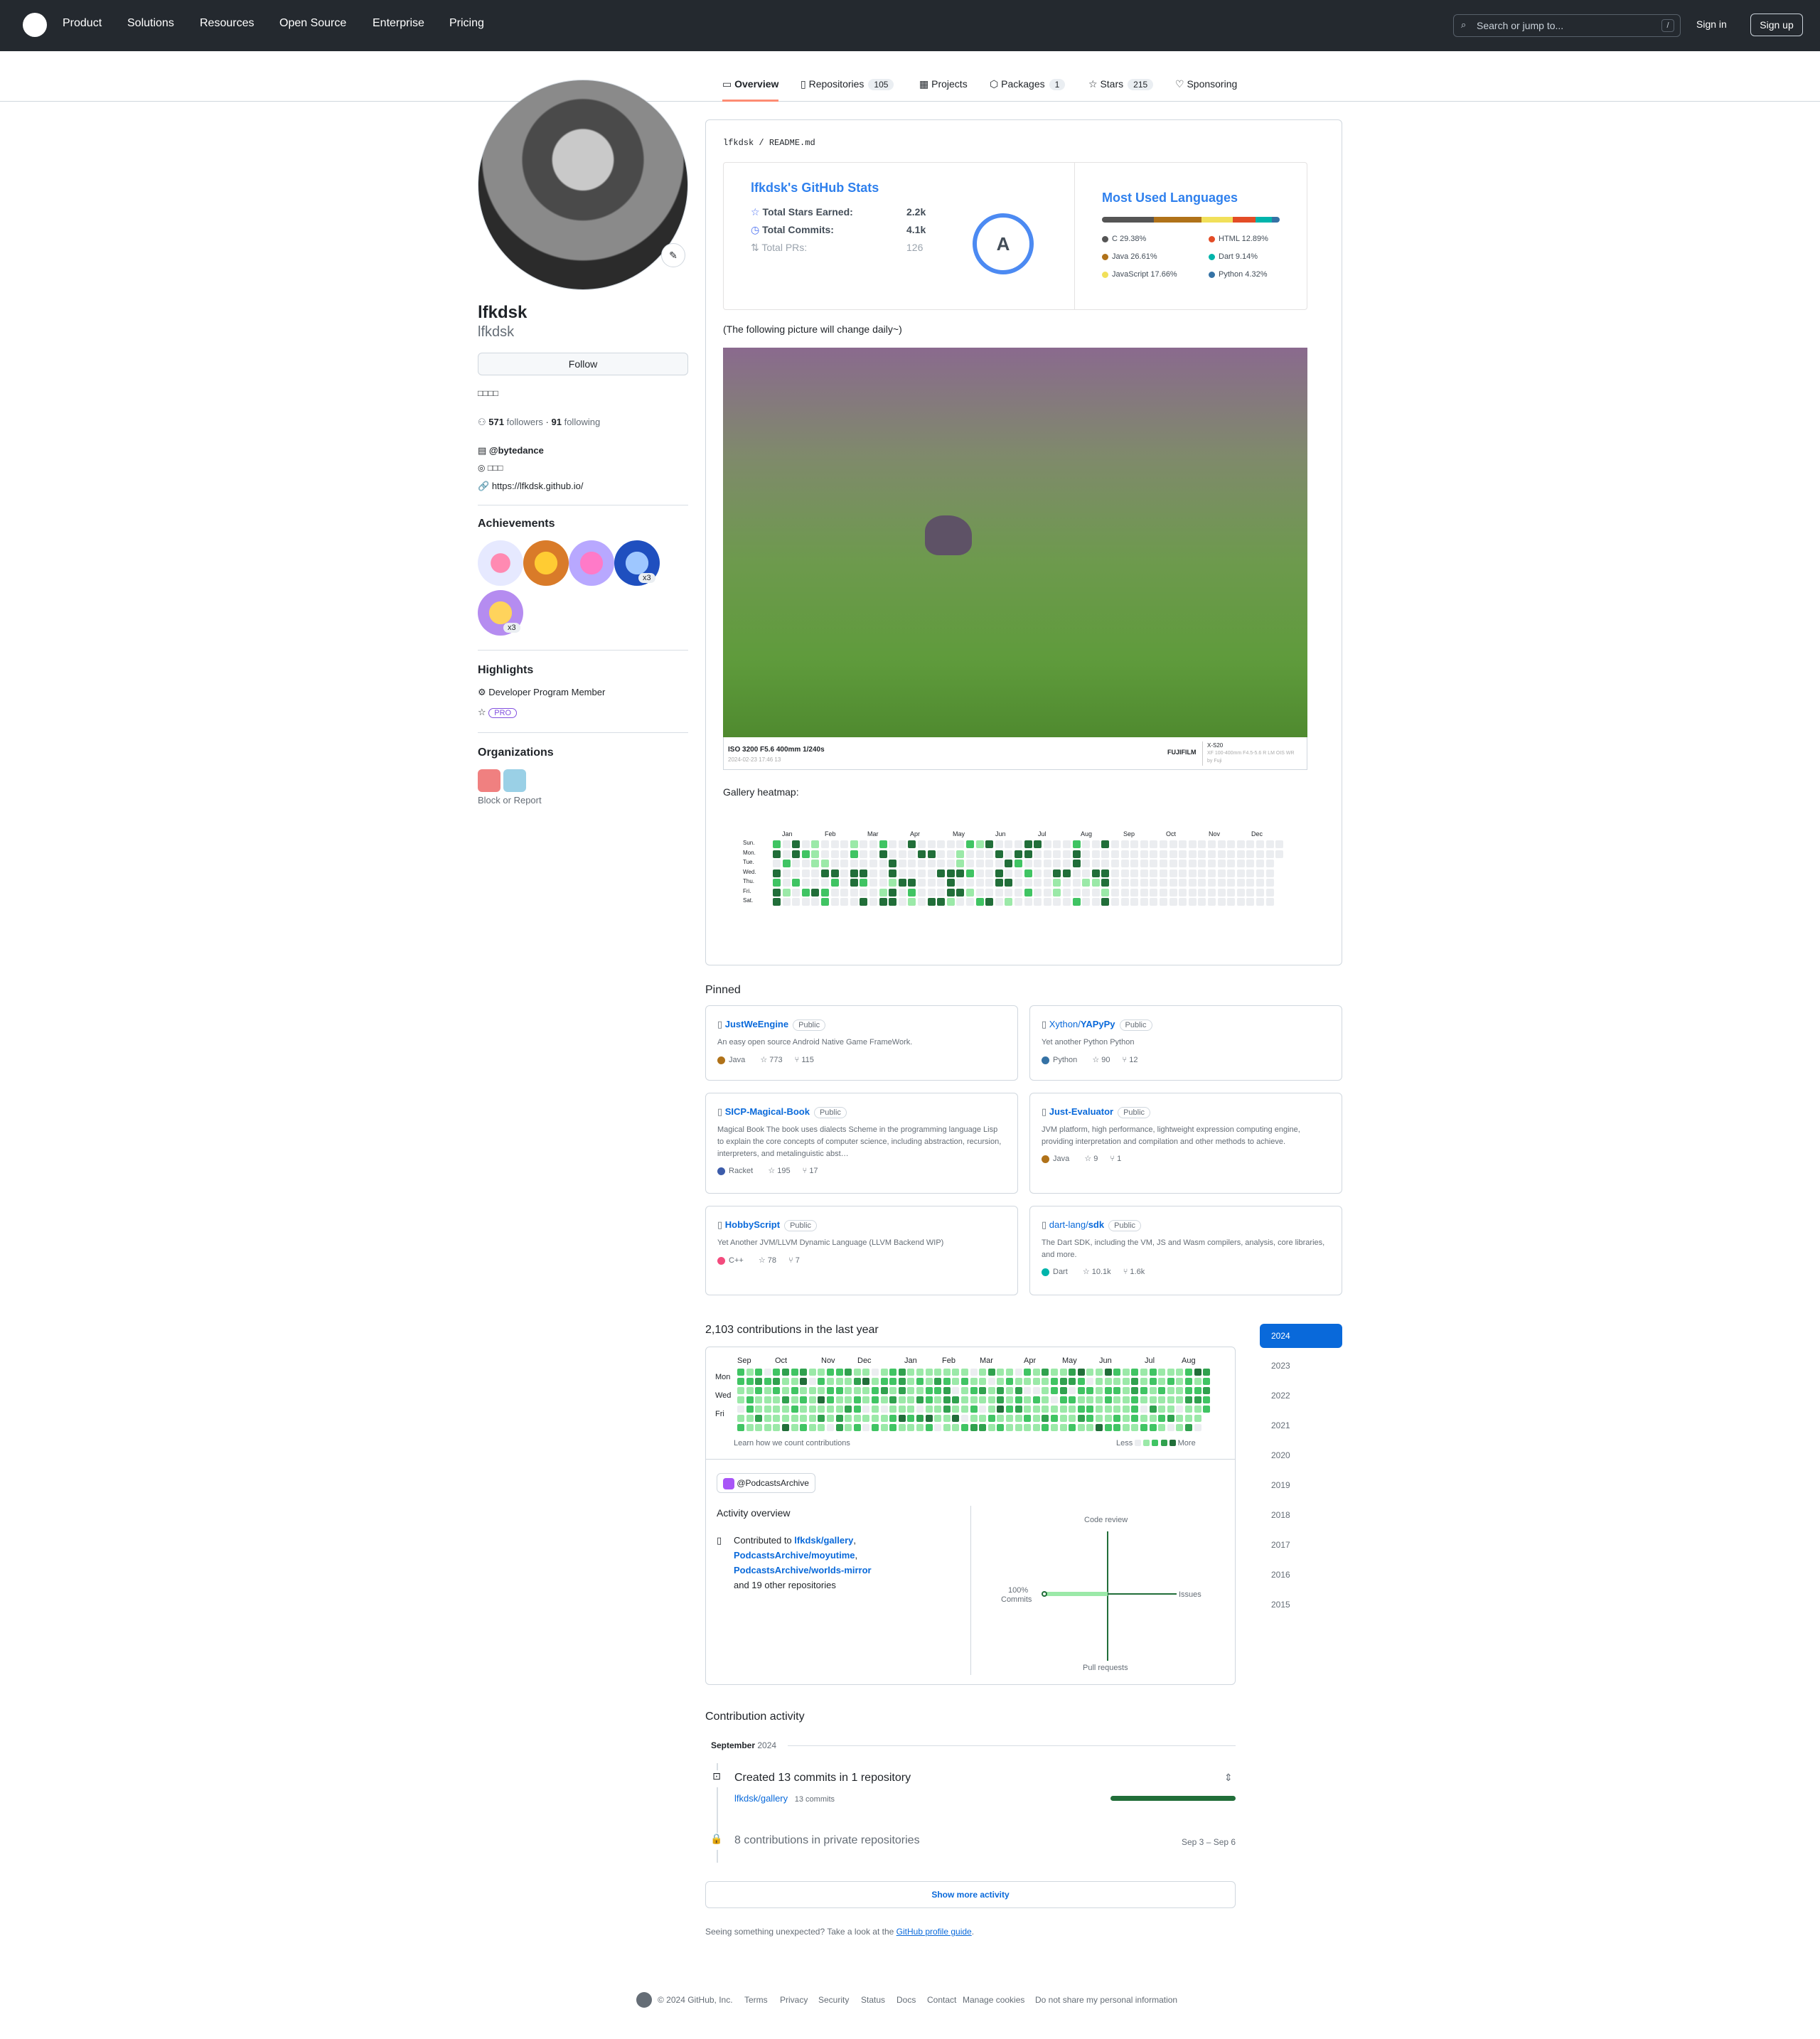 This screenshot has width=1820, height=2039. What do you see at coordinates (1301, 1336) in the screenshot?
I see `year-button-2024: 2024` at bounding box center [1301, 1336].